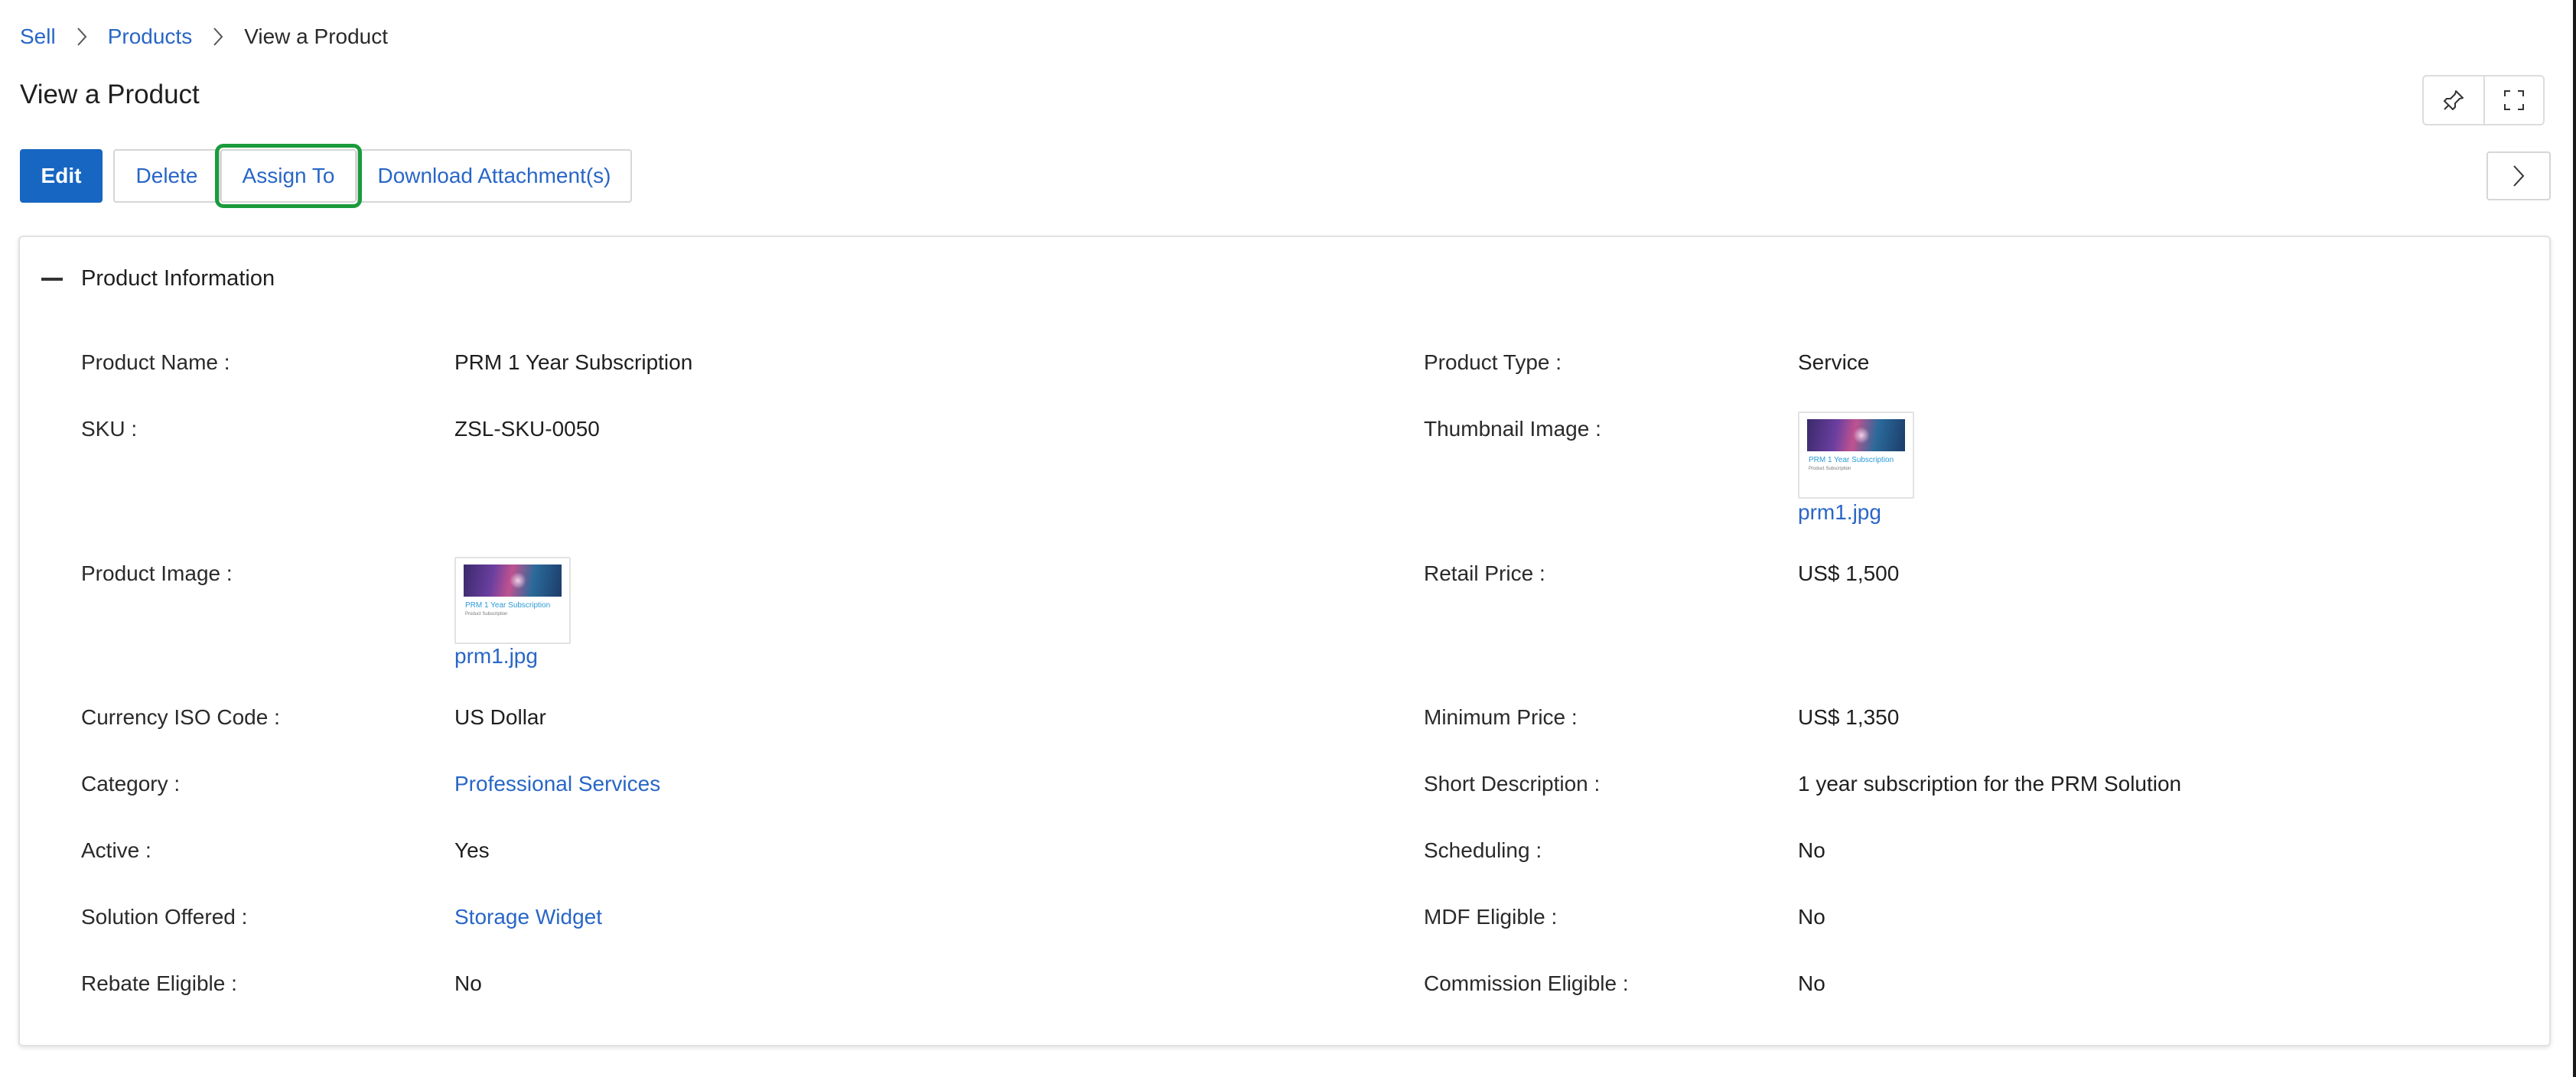 The image size is (2576, 1077). I want to click on assign-to-button: Assign To, so click(288, 176).